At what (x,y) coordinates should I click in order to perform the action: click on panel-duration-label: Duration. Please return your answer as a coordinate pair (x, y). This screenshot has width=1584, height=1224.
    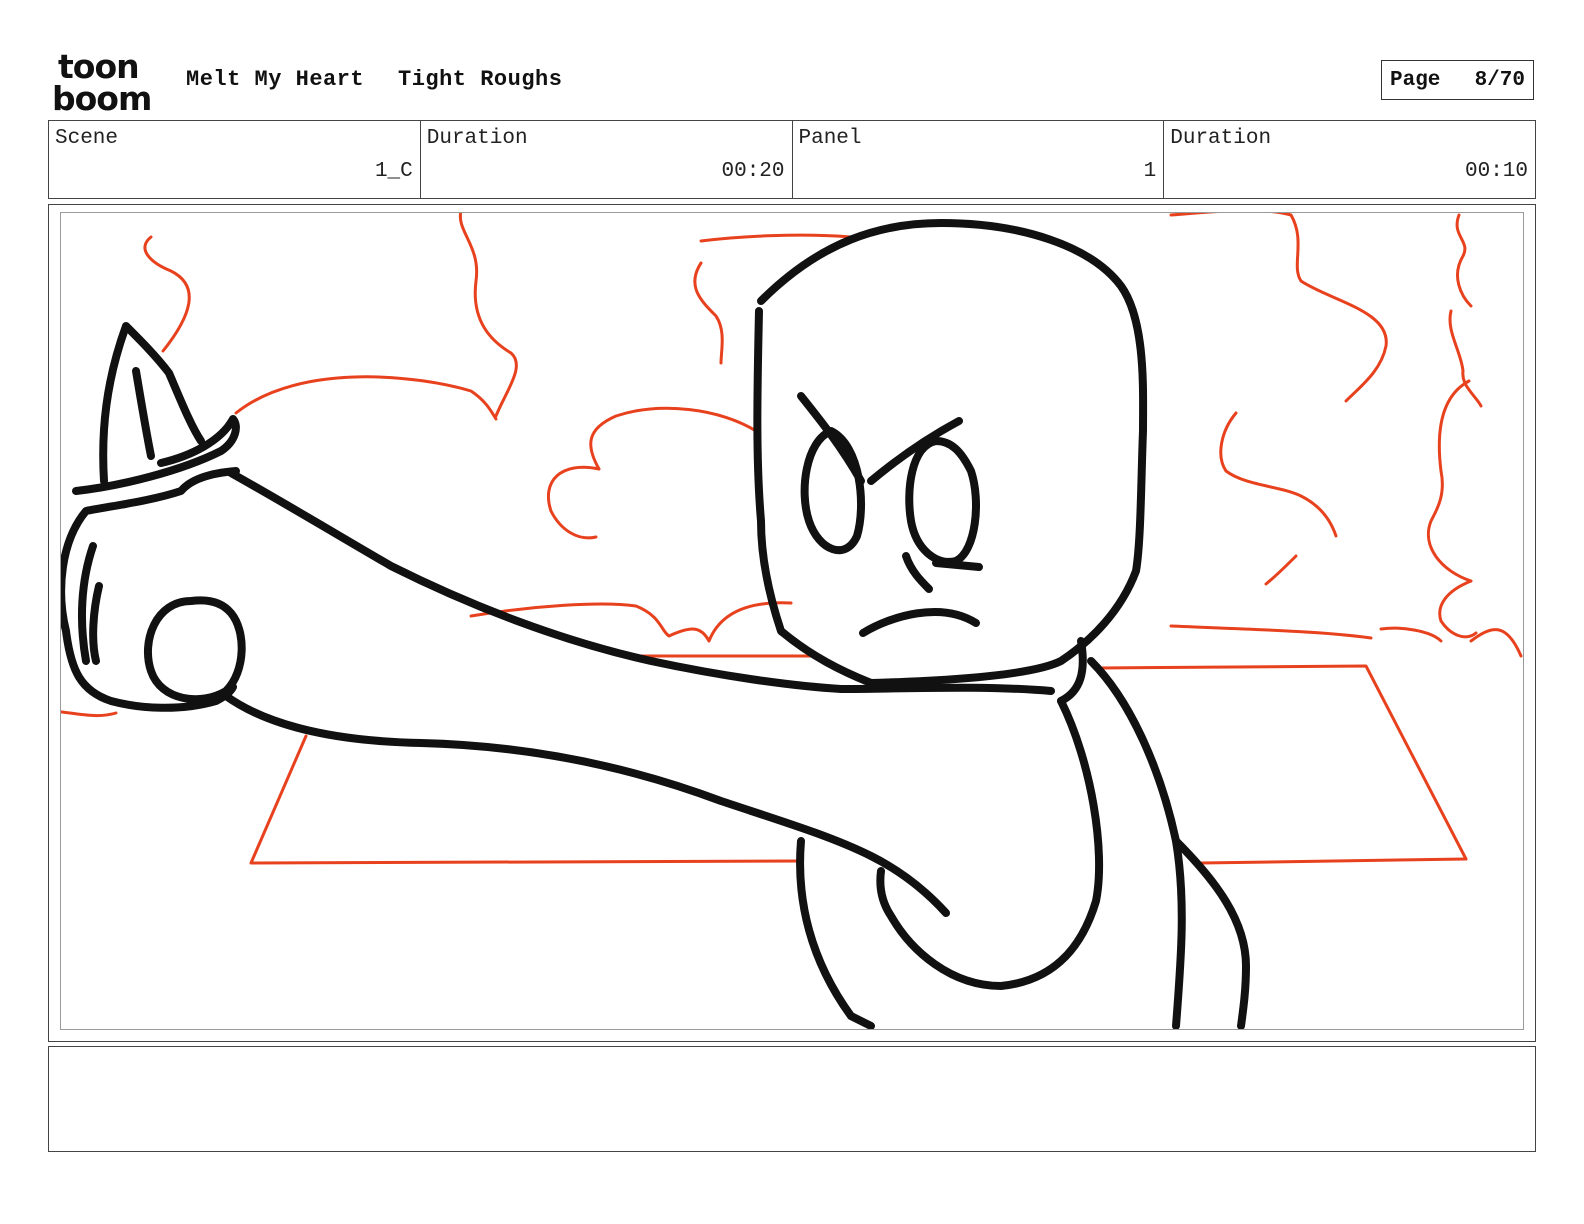
    Looking at the image, I should click on (1221, 138).